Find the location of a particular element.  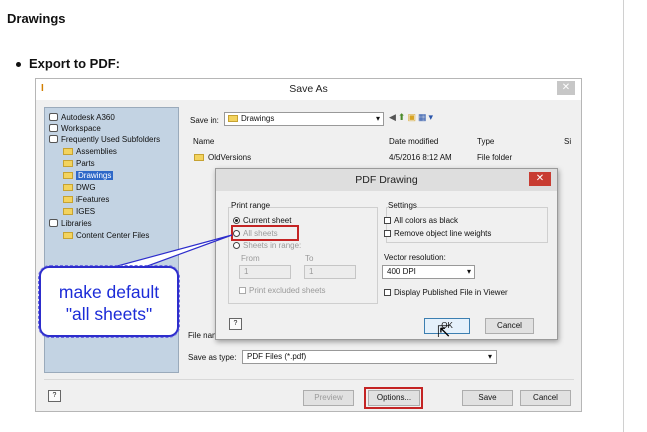

mouse-cursor-icon: ⇱ is located at coordinates (444, 332).